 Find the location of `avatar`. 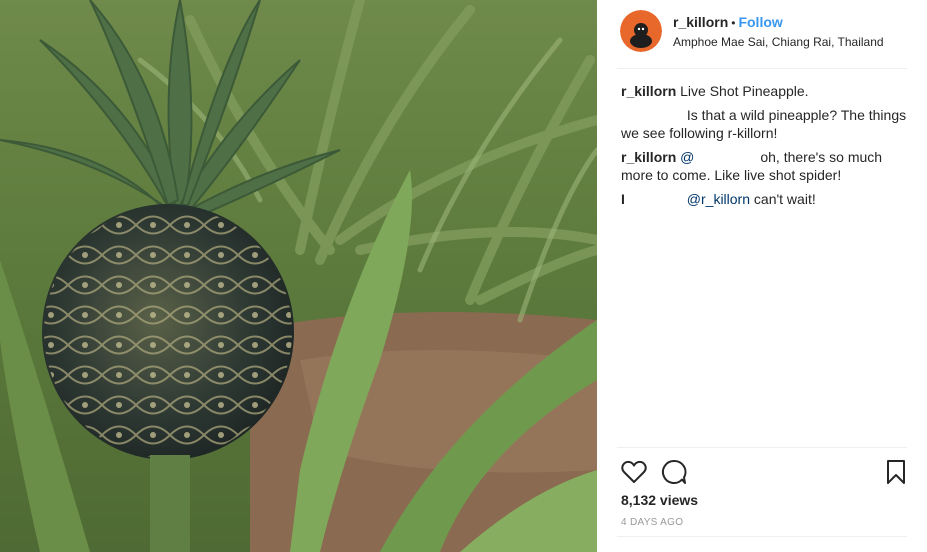

avatar is located at coordinates (641, 31).